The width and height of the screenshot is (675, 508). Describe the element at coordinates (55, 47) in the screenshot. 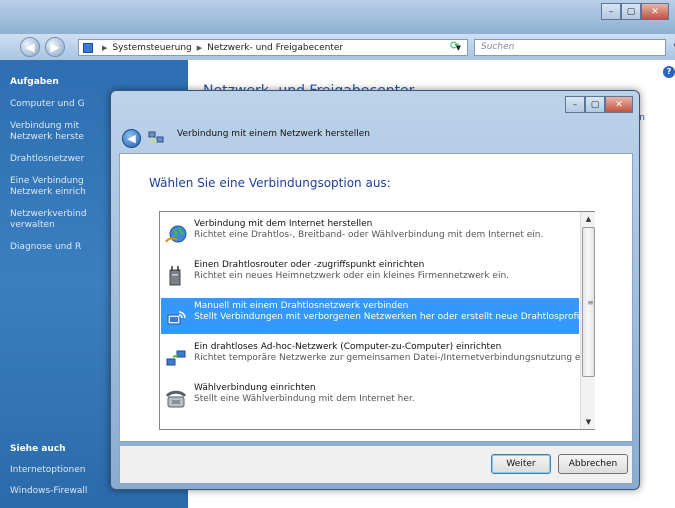

I see `forward-arrow-icon: ▶` at that location.